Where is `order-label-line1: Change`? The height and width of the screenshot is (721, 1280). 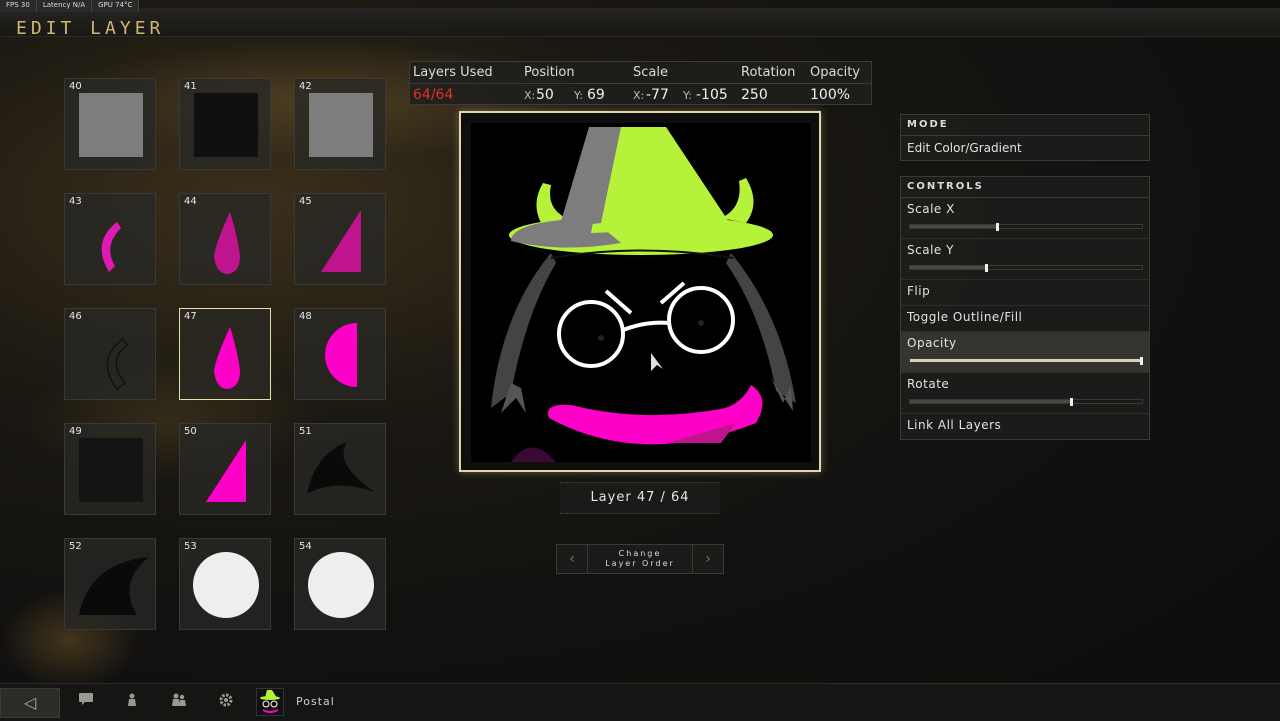
order-label-line1: Change is located at coordinates (640, 553).